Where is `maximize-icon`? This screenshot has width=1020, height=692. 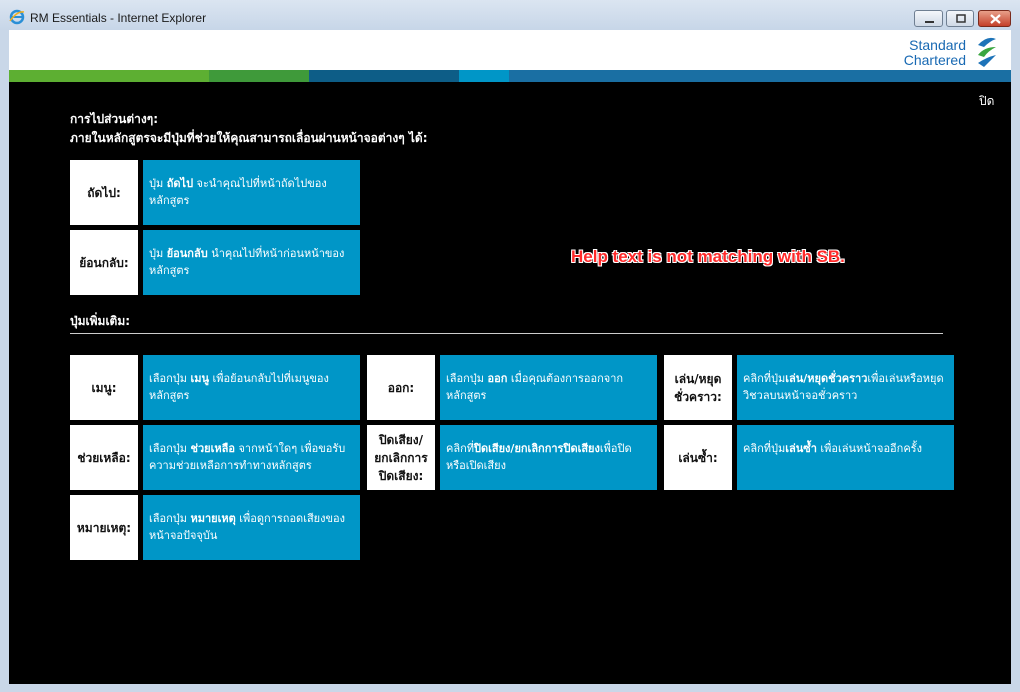
maximize-icon is located at coordinates (961, 18).